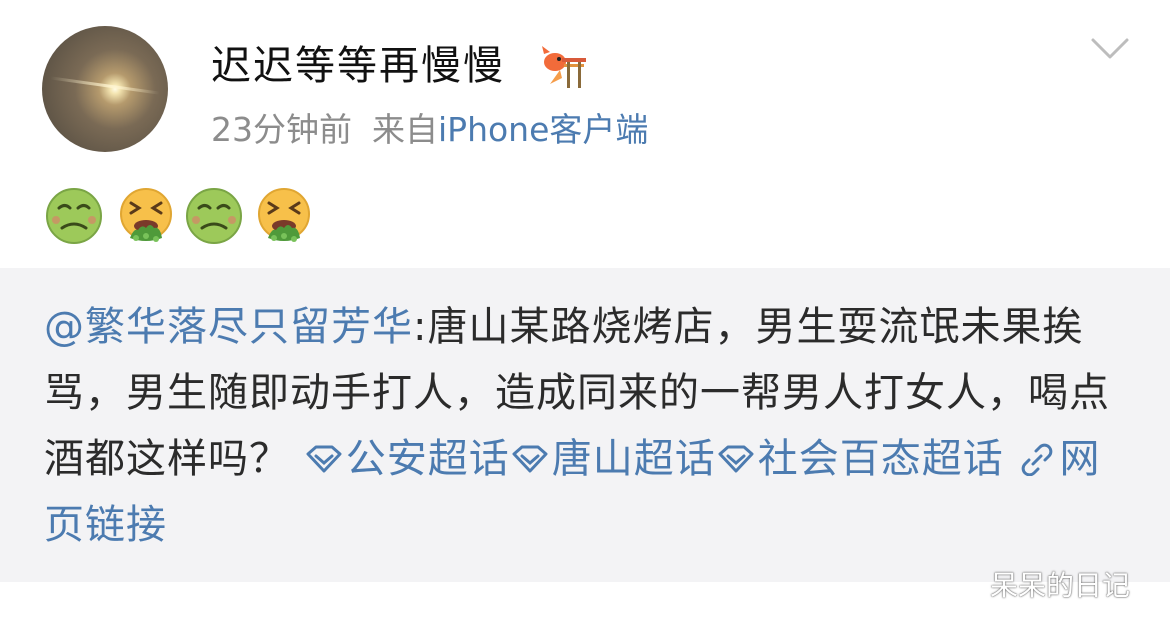  Describe the element at coordinates (358, 66) in the screenshot. I see `author-name: 迟迟等等再慢慢` at that location.